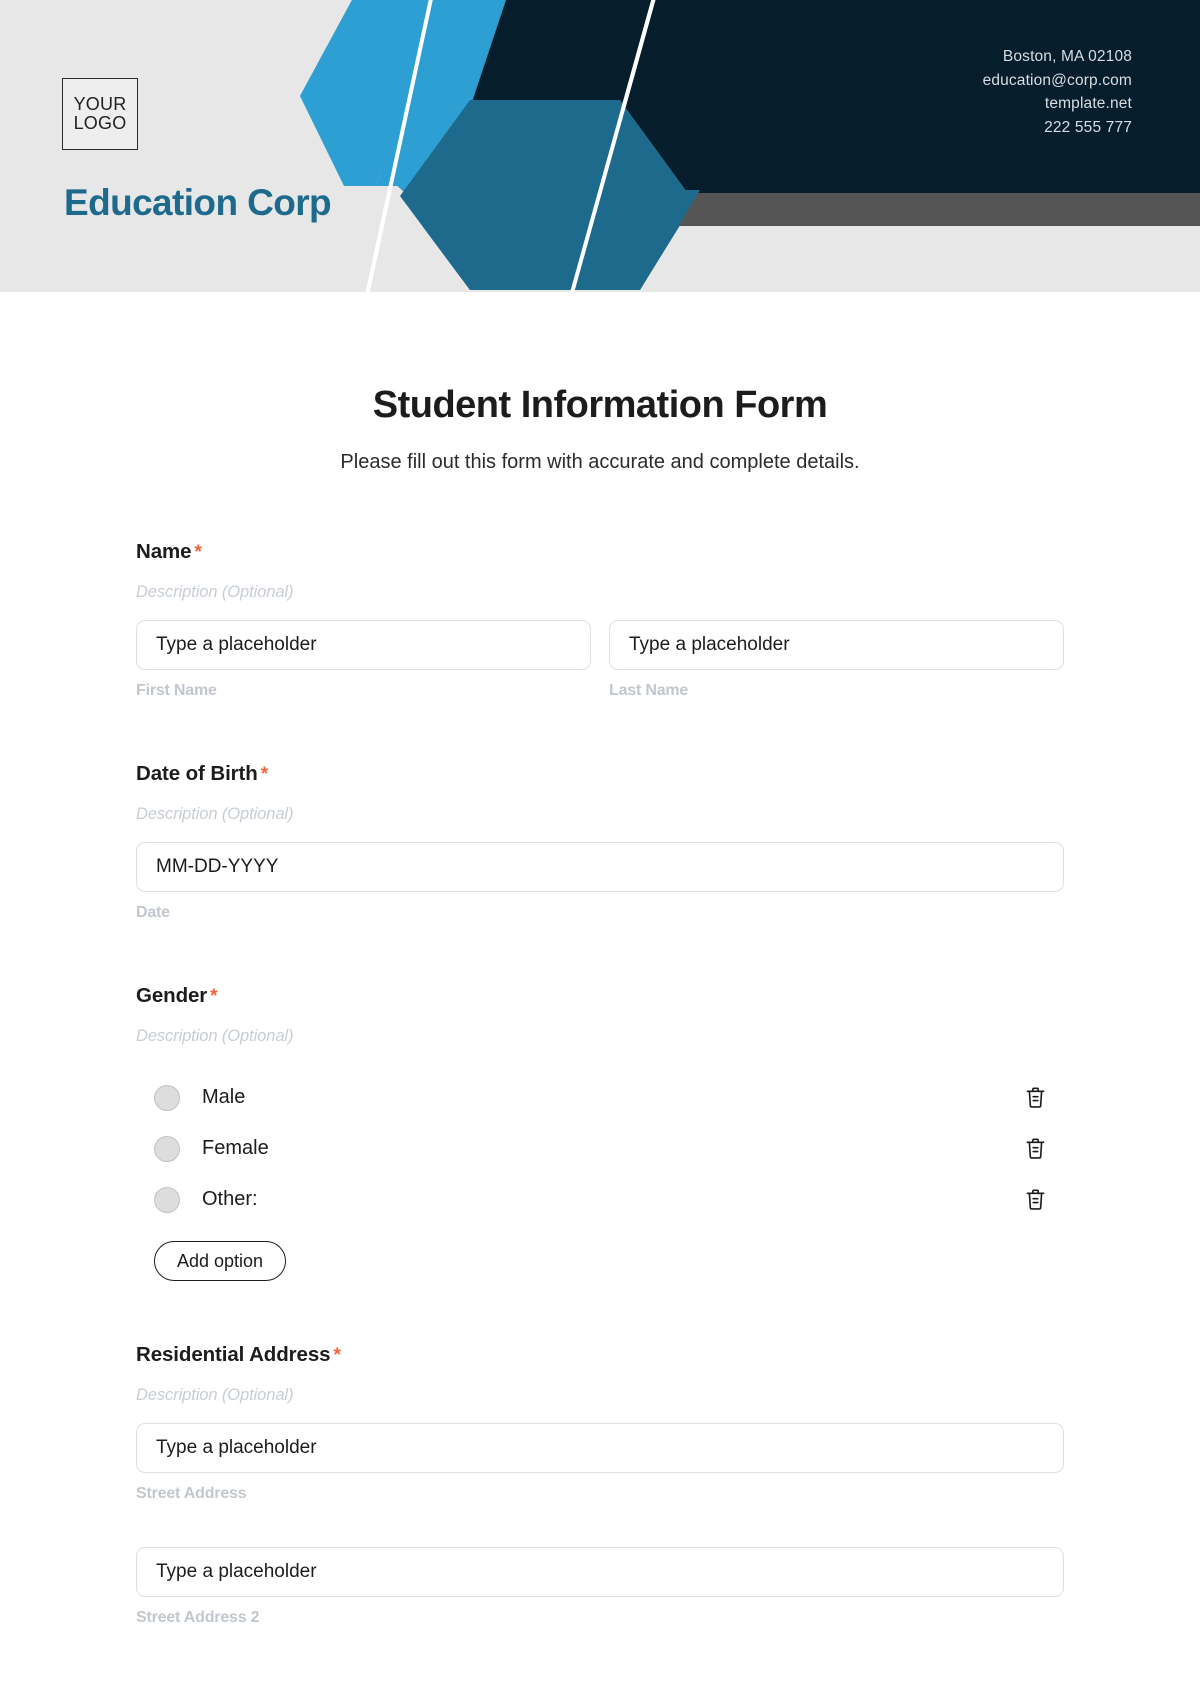 The width and height of the screenshot is (1200, 1701). I want to click on street-address-block: Type a placeholder Street Address, so click(600, 1463).